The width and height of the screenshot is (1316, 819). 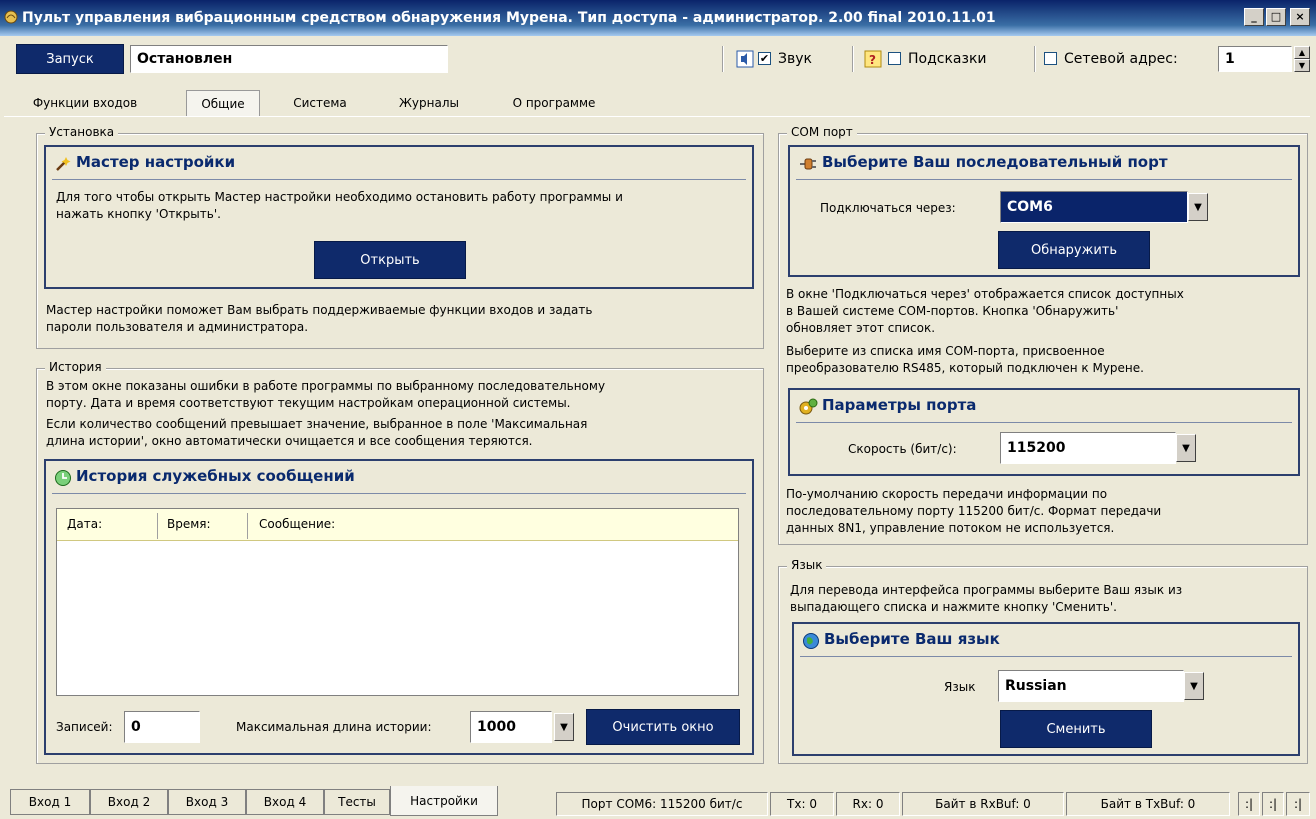 What do you see at coordinates (802, 804) in the screenshot?
I see `status-tx: Tx: 0` at bounding box center [802, 804].